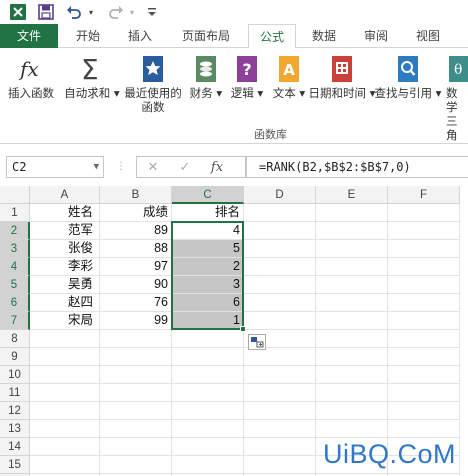 This screenshot has height=476, width=468. Describe the element at coordinates (65, 465) in the screenshot. I see `cell-A15` at that location.